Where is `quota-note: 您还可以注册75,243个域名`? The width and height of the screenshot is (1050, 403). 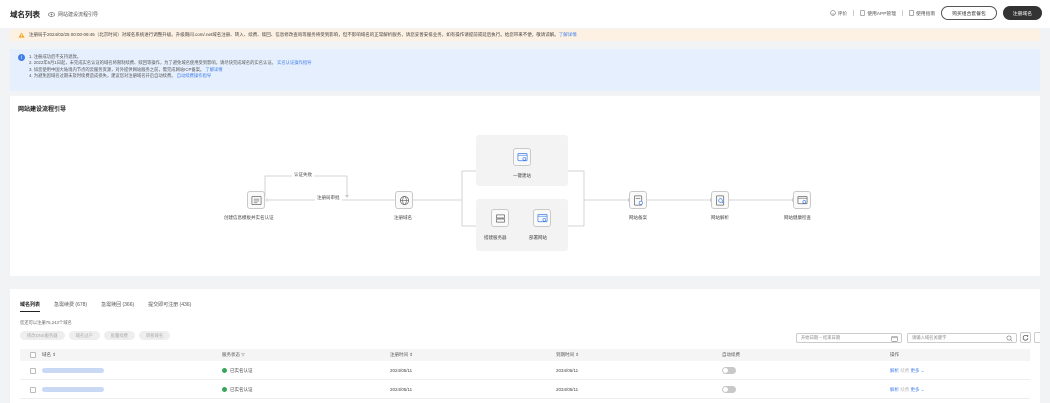 quota-note: 您还可以注册75,243个域名 is located at coordinates (46, 322).